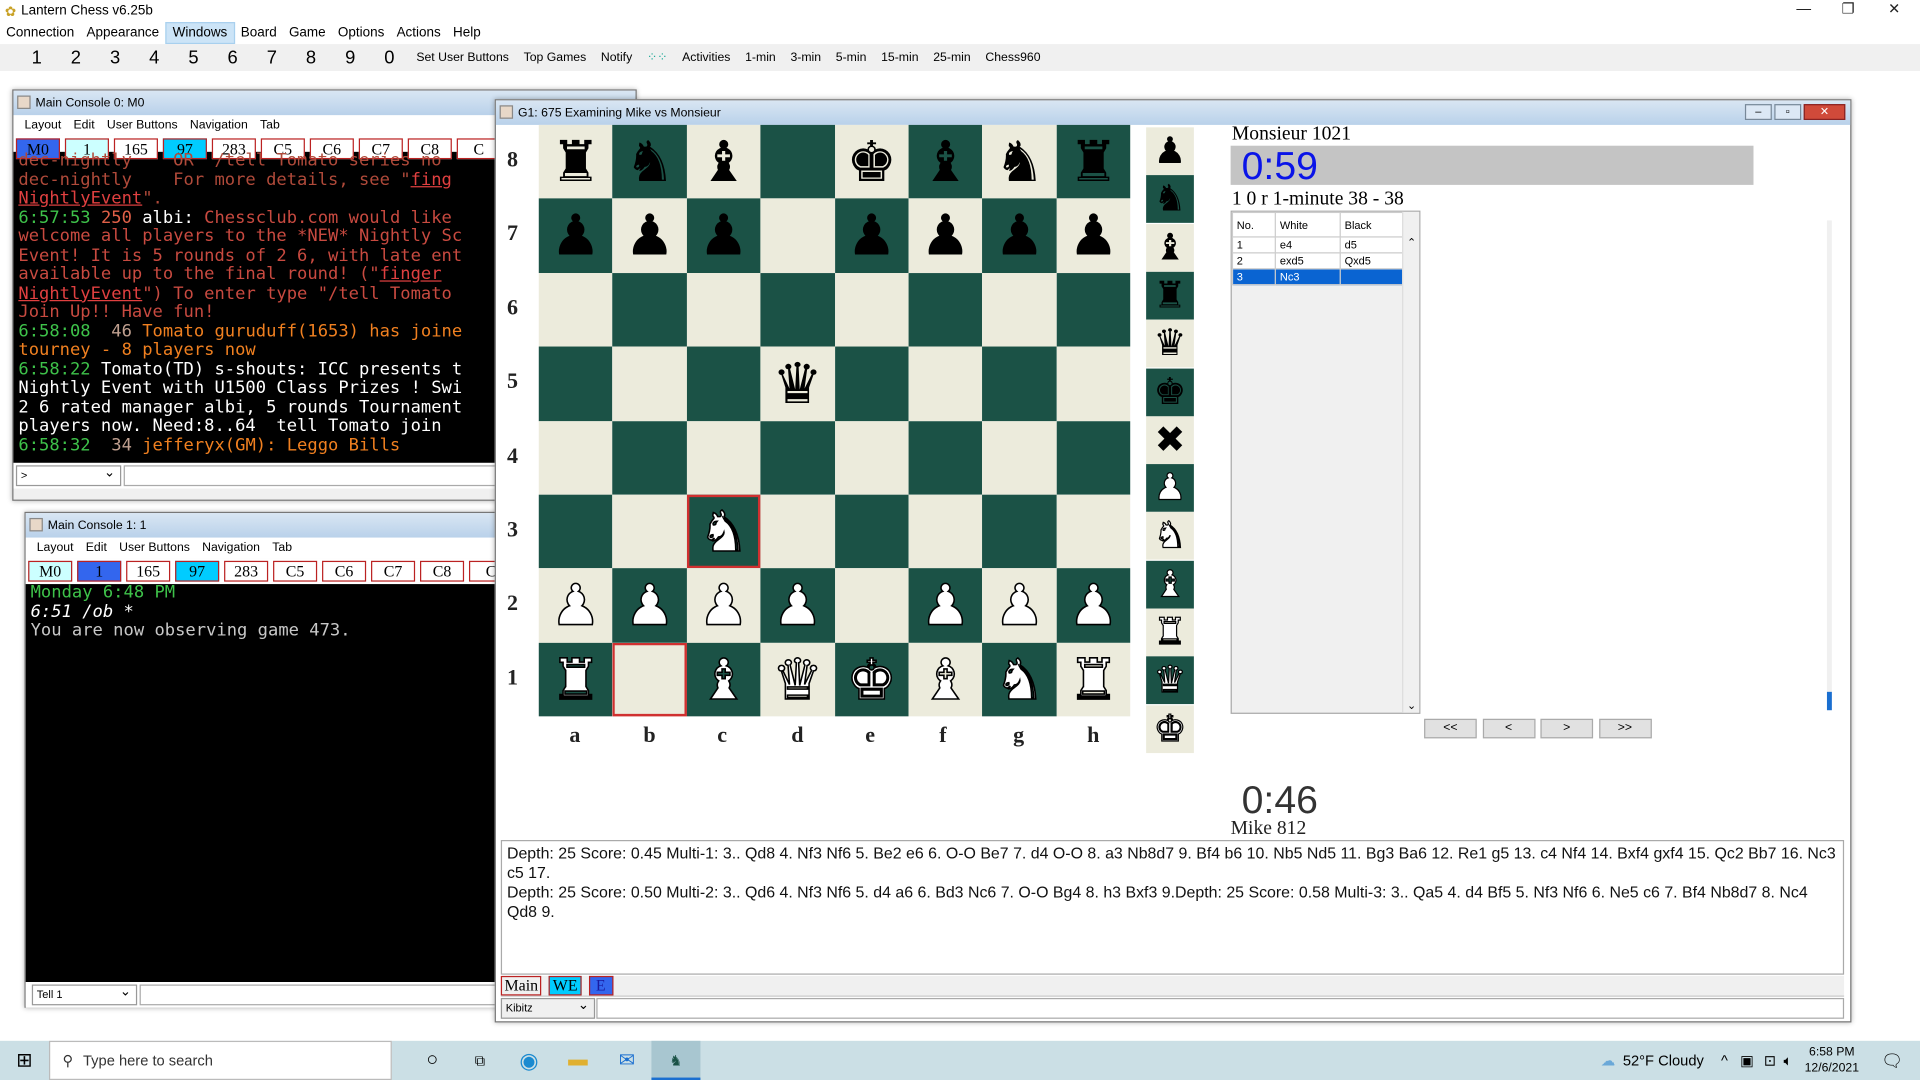  Describe the element at coordinates (797, 679) in the screenshot. I see `square-d1: ♛` at that location.